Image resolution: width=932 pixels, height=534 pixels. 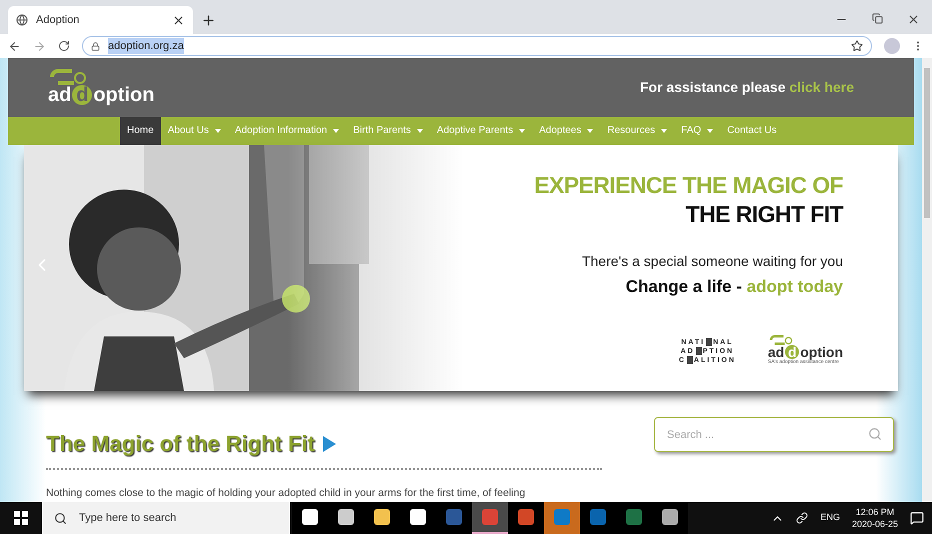 I want to click on nav-item: About Us, so click(x=194, y=131).